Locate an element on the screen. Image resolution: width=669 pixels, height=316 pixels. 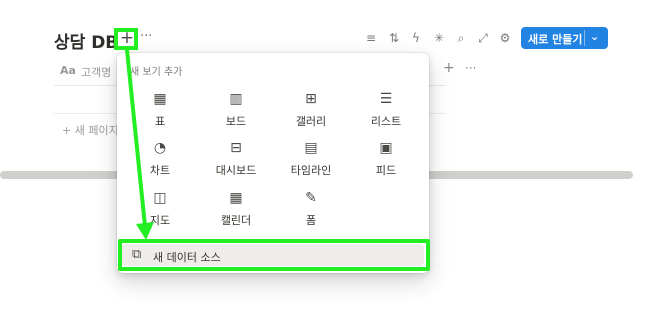
view-option-label: 피드 is located at coordinates (386, 170).